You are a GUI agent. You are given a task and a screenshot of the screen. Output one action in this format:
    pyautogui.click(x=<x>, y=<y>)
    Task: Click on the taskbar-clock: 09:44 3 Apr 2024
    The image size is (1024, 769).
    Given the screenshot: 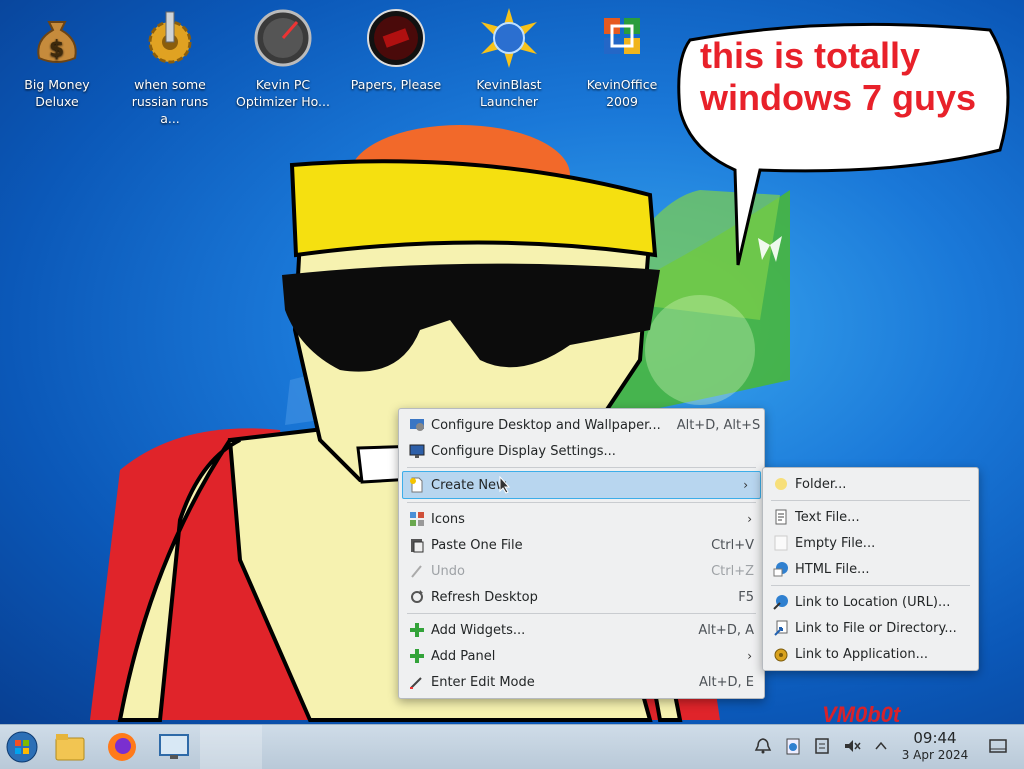 What is the action you would take?
    pyautogui.click(x=935, y=746)
    